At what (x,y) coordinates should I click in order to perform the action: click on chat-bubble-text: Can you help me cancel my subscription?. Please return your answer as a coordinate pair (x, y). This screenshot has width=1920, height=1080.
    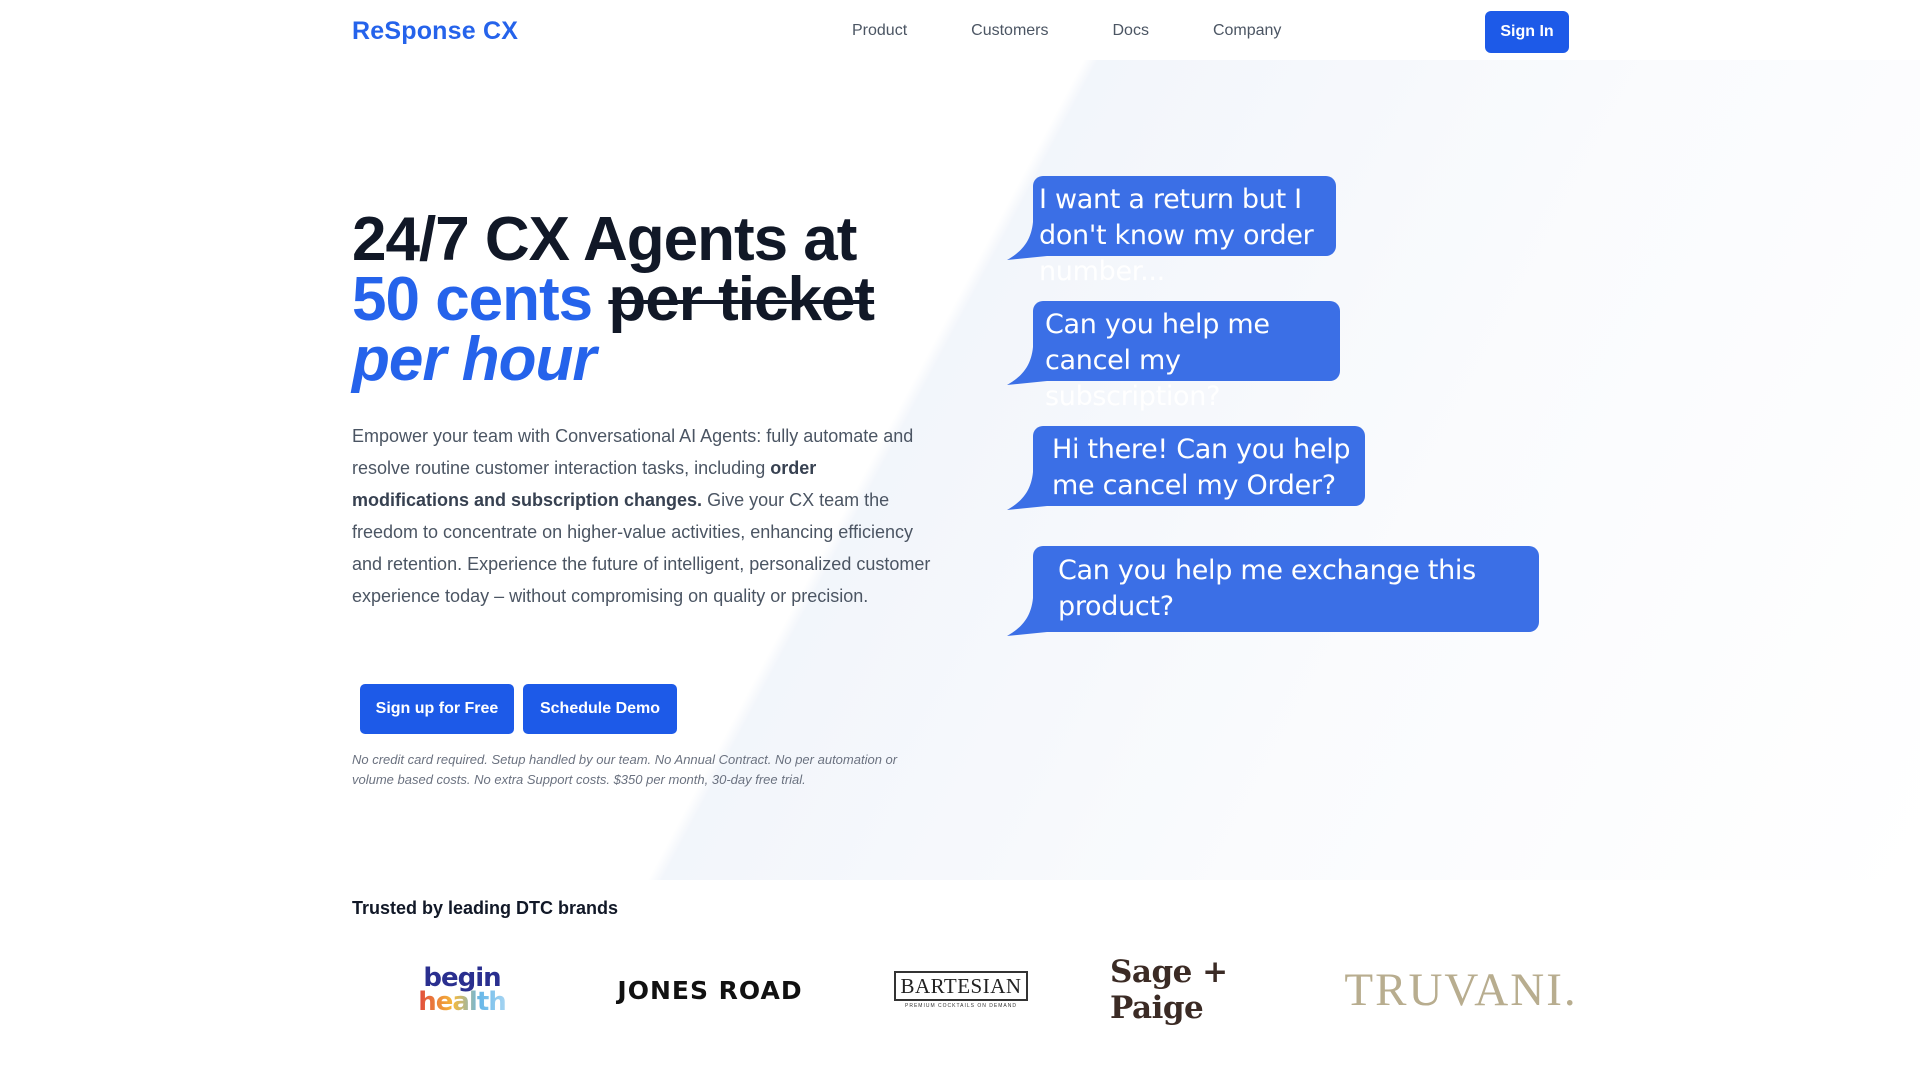
    Looking at the image, I should click on (1157, 360).